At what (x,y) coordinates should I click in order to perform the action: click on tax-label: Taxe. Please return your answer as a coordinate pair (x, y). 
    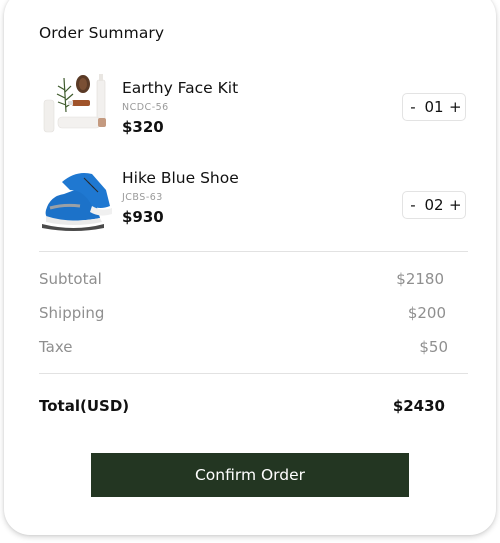
    Looking at the image, I should click on (56, 347).